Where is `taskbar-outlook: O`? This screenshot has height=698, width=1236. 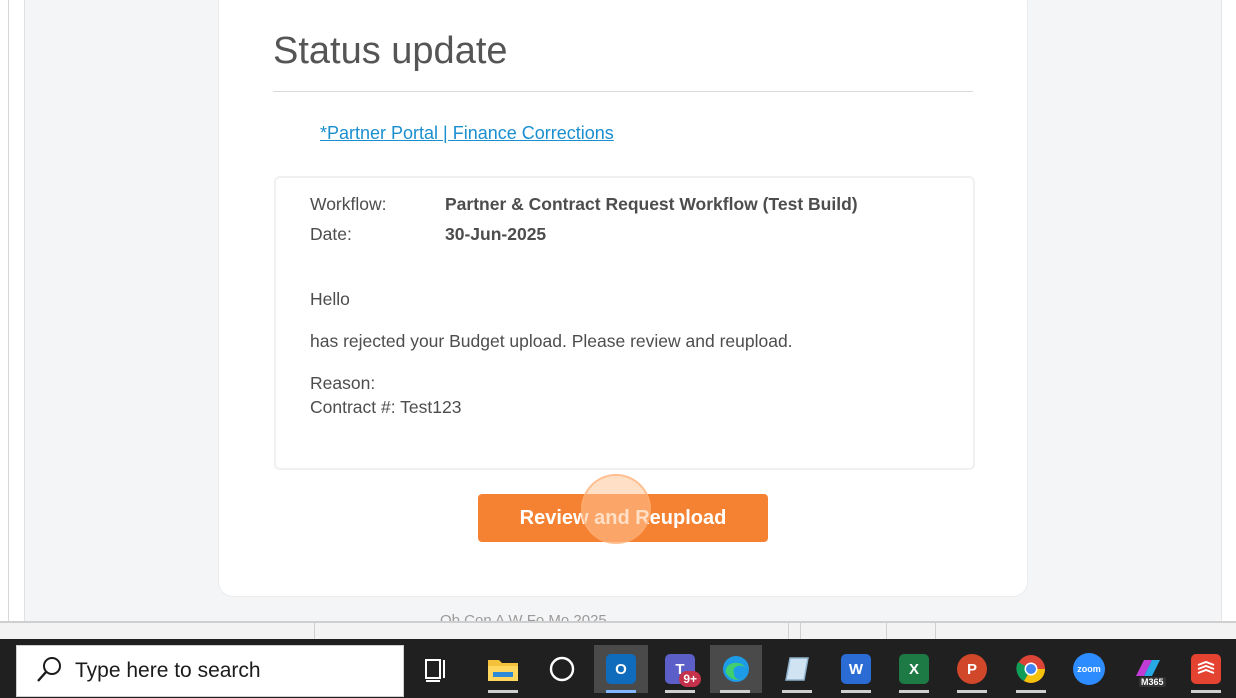 taskbar-outlook: O is located at coordinates (621, 669).